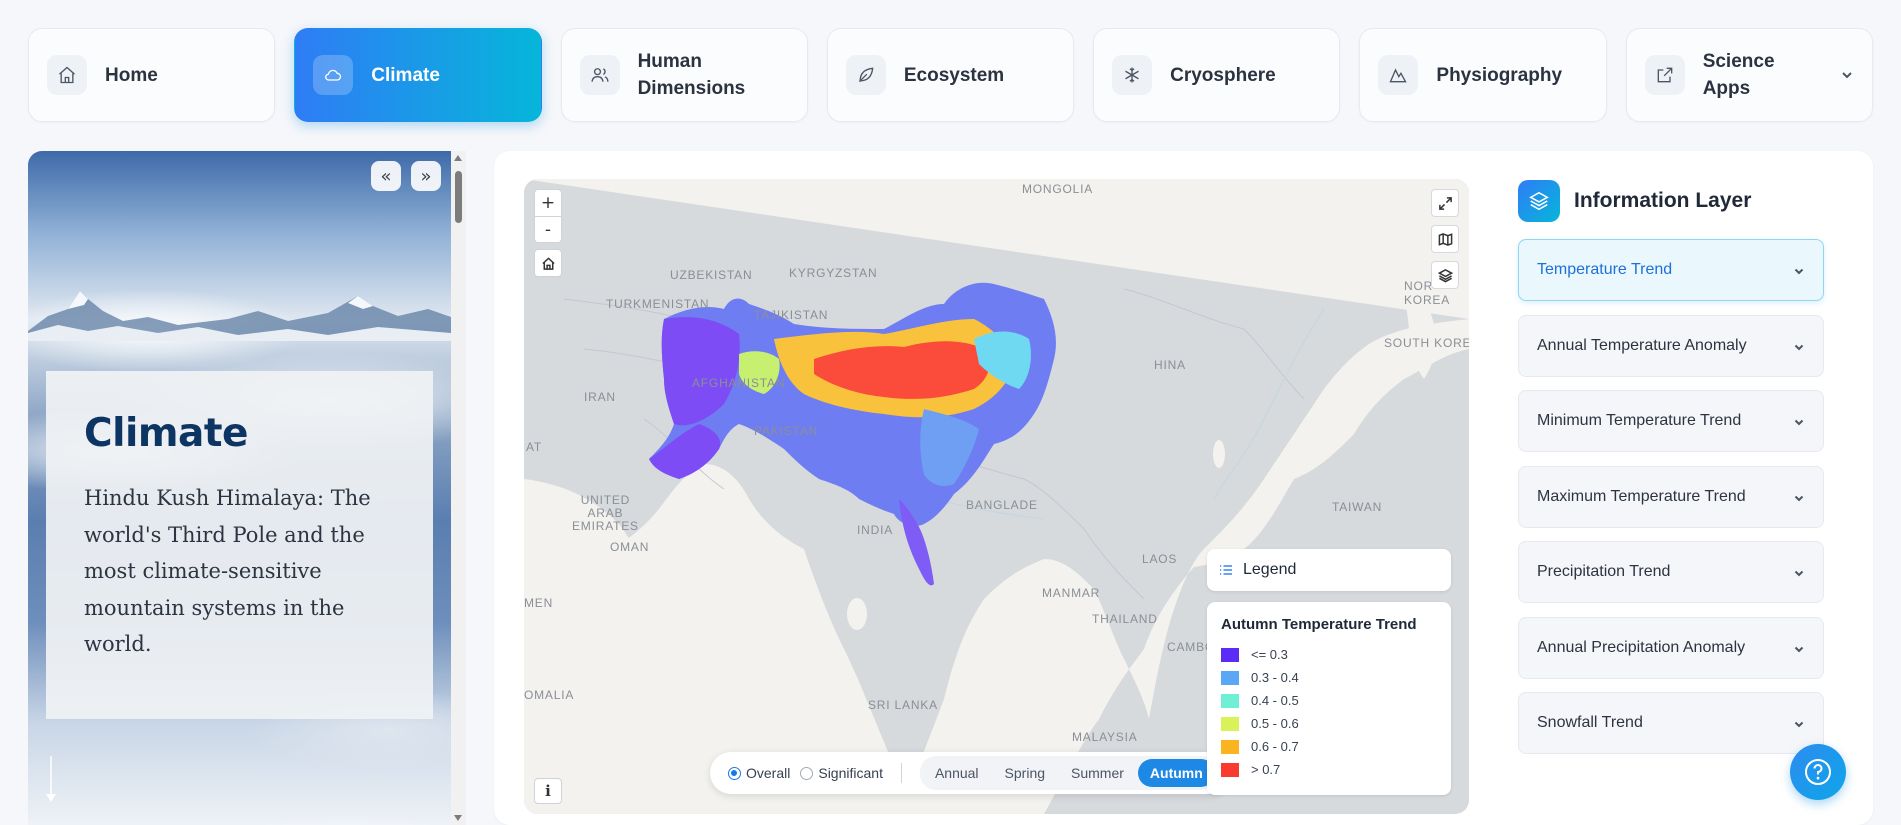 The width and height of the screenshot is (1901, 825). I want to click on list-icon, so click(1226, 570).